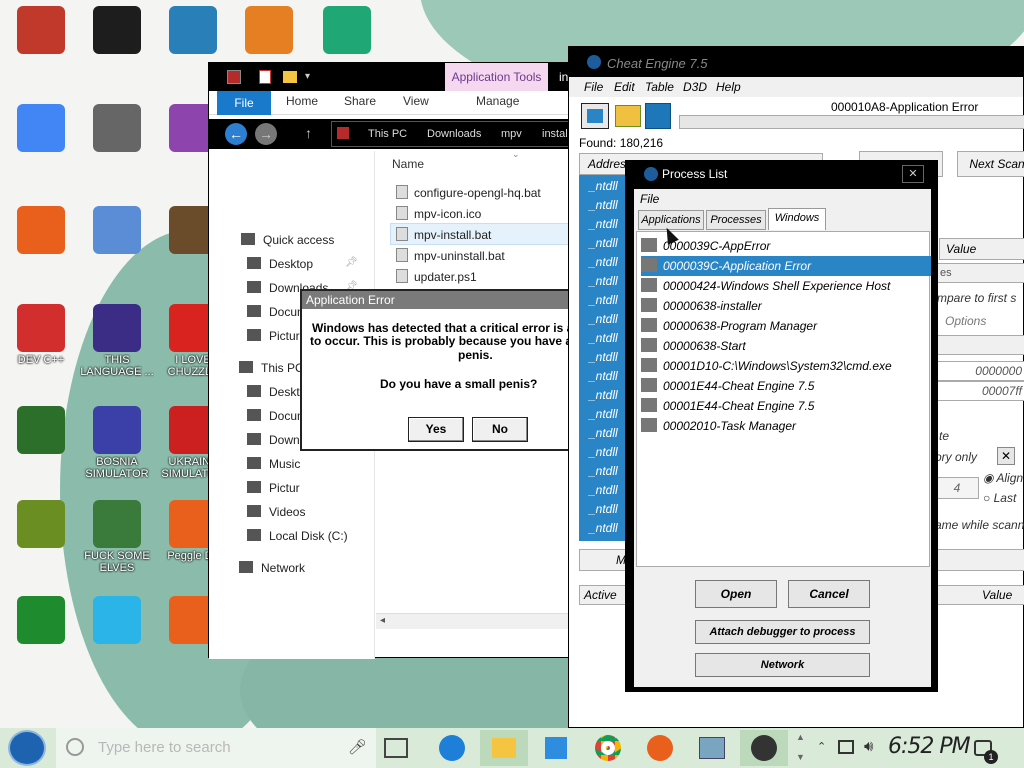 Image resolution: width=1024 pixels, height=768 pixels. I want to click on tab-file: File, so click(244, 103).